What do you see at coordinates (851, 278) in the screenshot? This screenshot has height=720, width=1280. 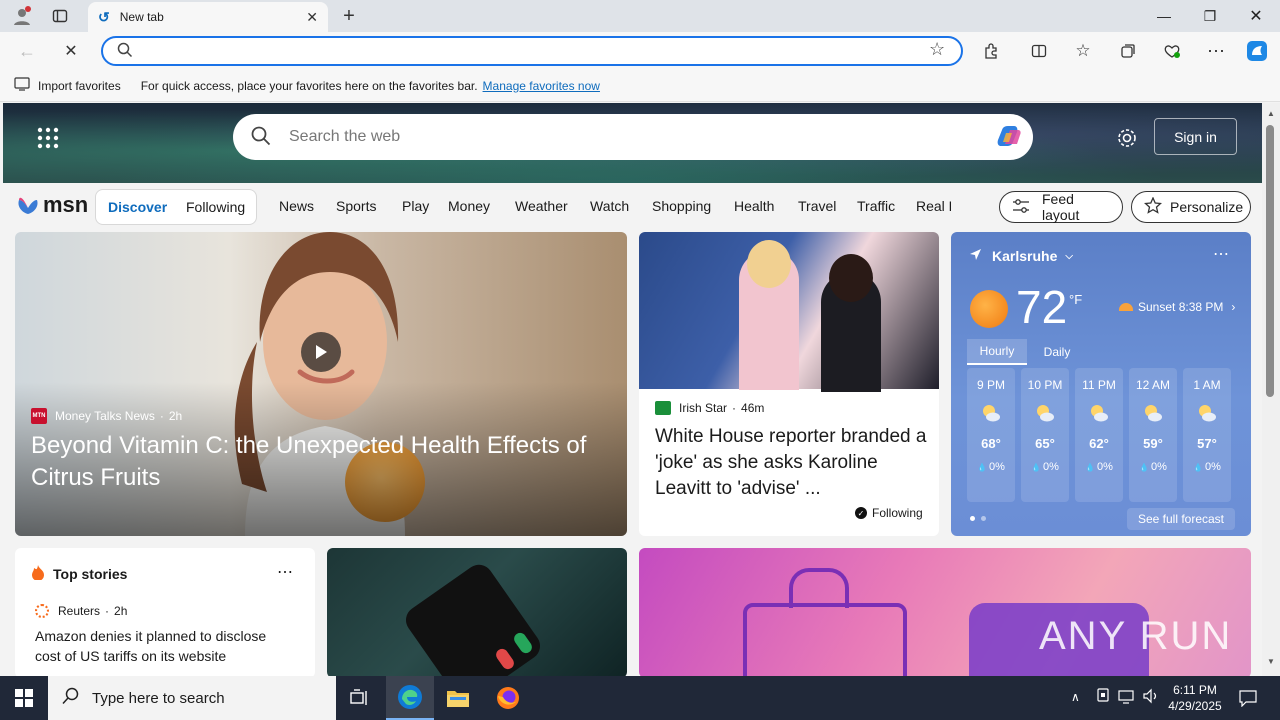 I see `hair-dark` at bounding box center [851, 278].